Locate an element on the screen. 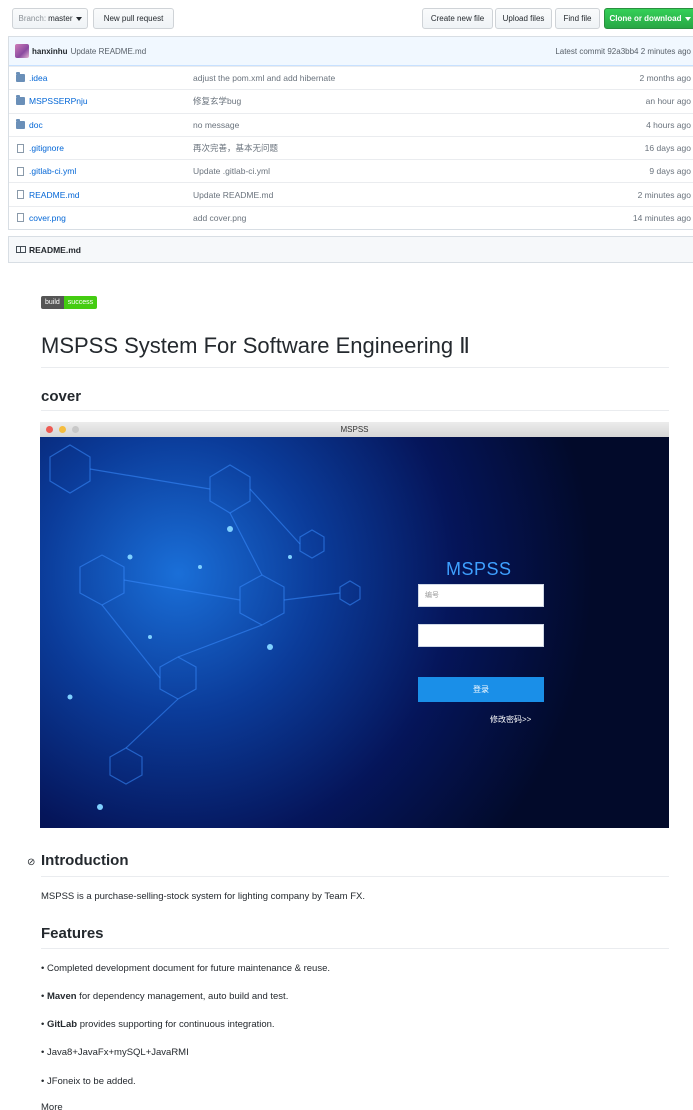 This screenshot has height=1110, width=693. feature-bold: Maven is located at coordinates (61, 996).